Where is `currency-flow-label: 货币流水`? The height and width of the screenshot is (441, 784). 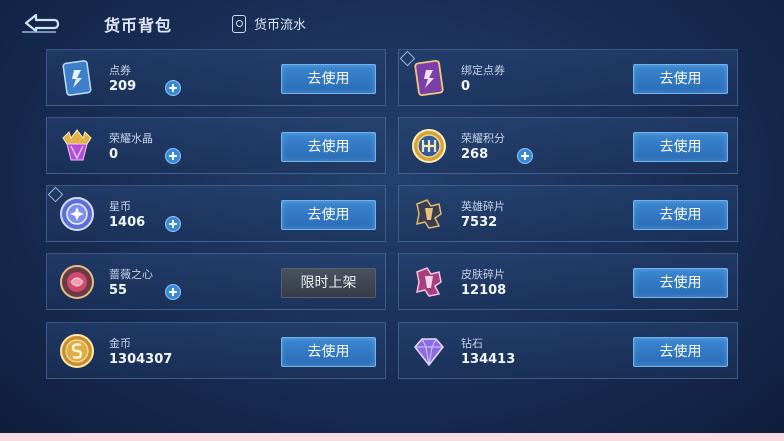 currency-flow-label: 货币流水 is located at coordinates (280, 25).